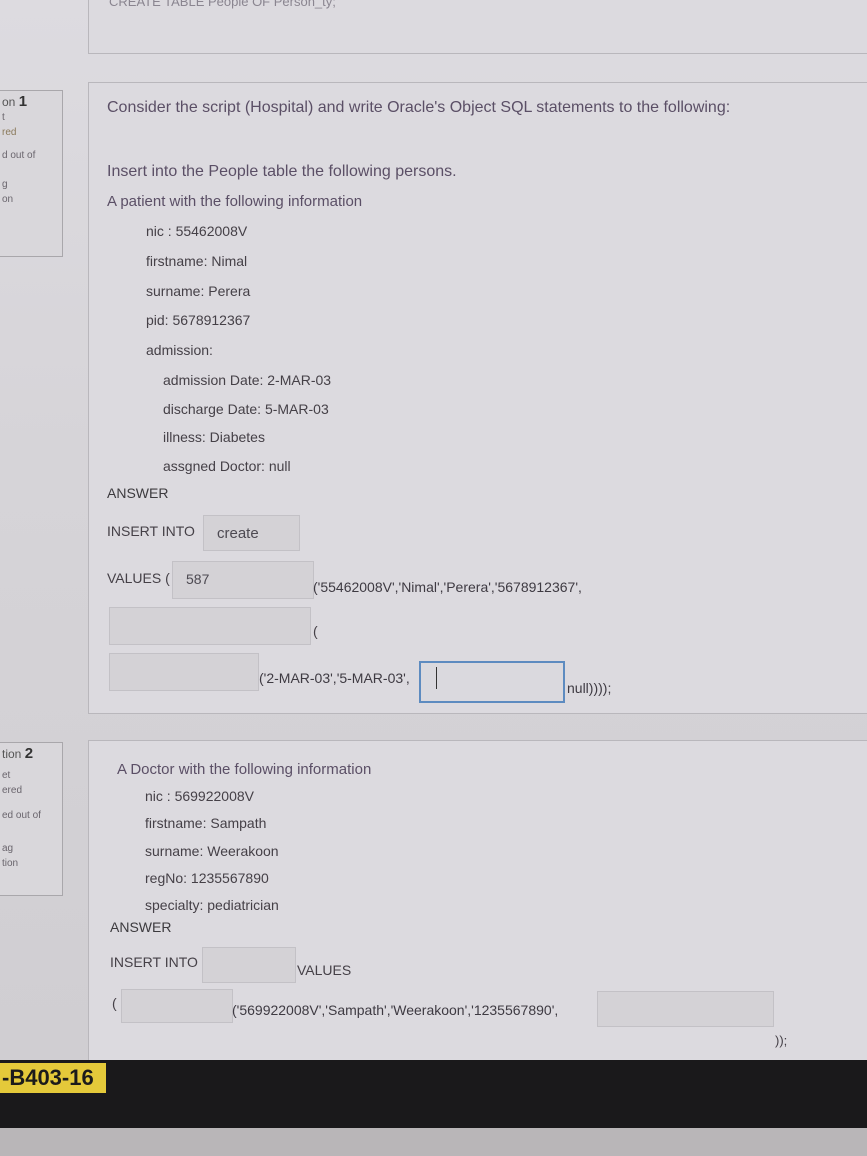  Describe the element at coordinates (138, 578) in the screenshot. I see `values-label: VALUES (` at that location.